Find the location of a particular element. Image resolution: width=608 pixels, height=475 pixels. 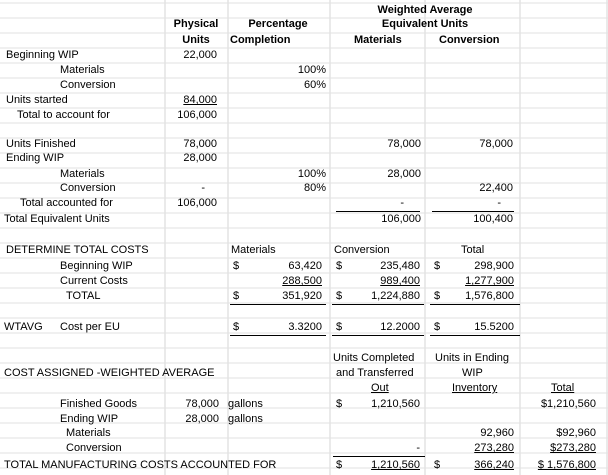

header-conversion: Conversion is located at coordinates (469, 41).